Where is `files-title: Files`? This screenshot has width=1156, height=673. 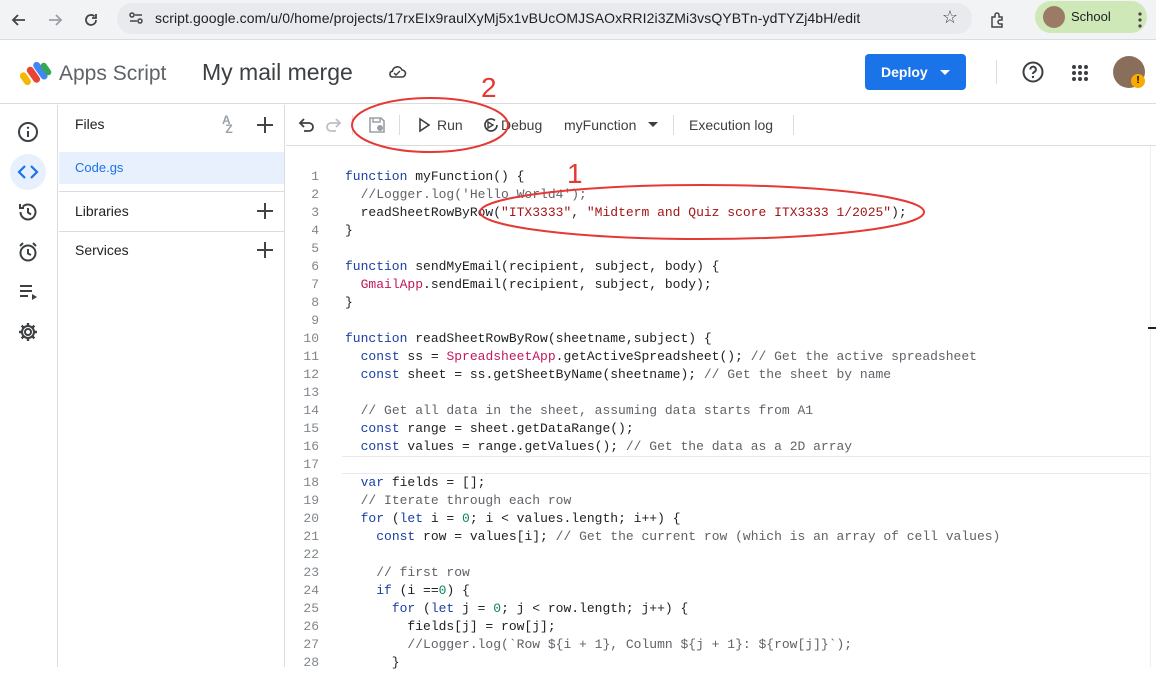 files-title: Files is located at coordinates (90, 124).